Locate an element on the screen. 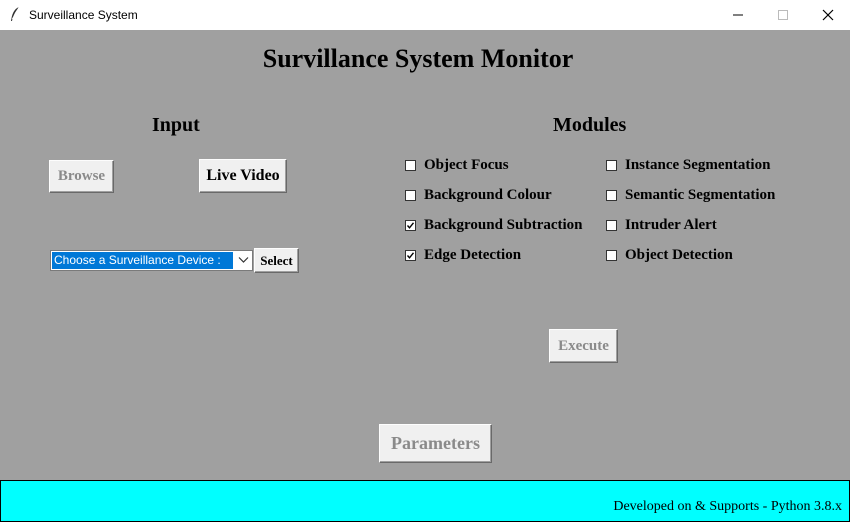 The width and height of the screenshot is (850, 522). checkbox-label: Instance Segmentation is located at coordinates (698, 164).